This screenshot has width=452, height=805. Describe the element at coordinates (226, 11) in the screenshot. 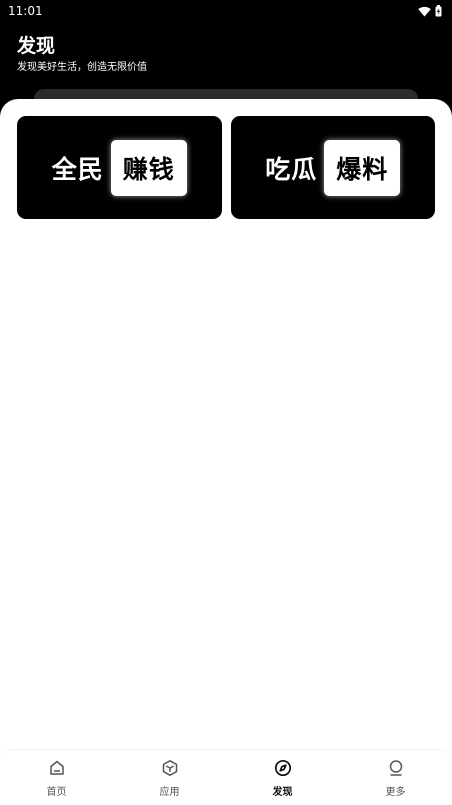

I see `status-bar: 11:01` at that location.